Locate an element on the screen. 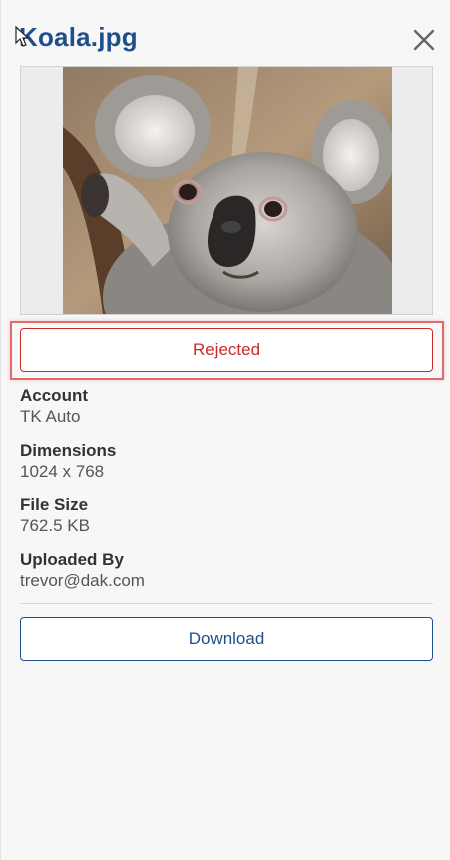 The width and height of the screenshot is (450, 860). uploaded-by-label: Uploaded By is located at coordinates (72, 559).